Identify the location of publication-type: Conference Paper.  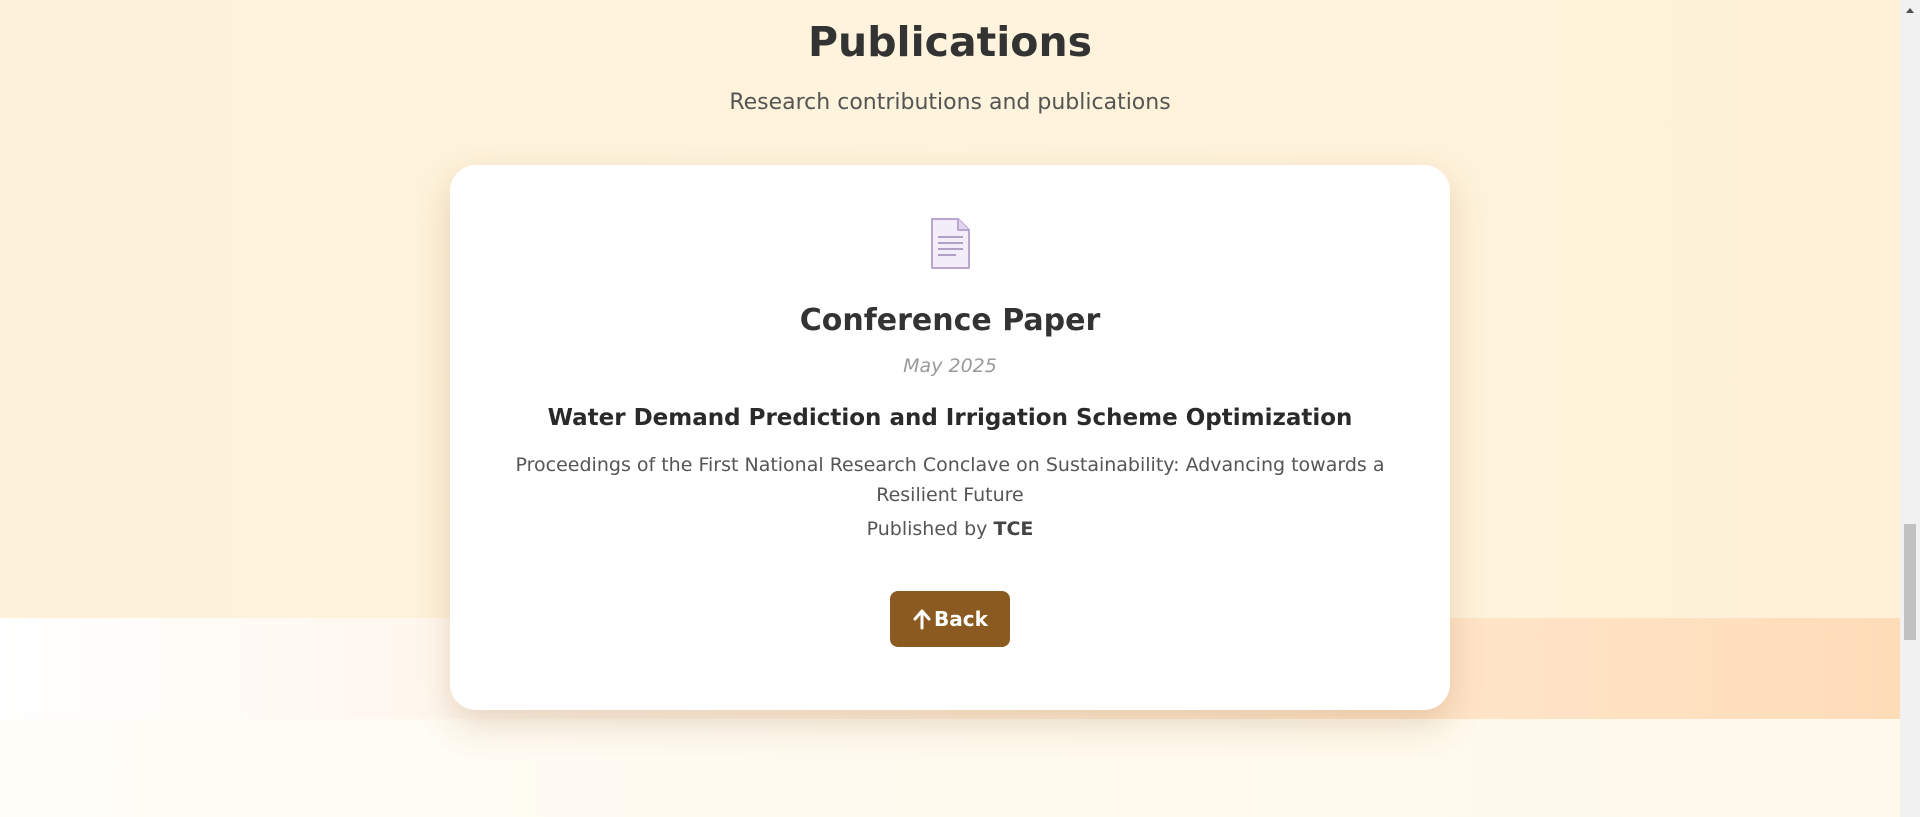
(950, 320).